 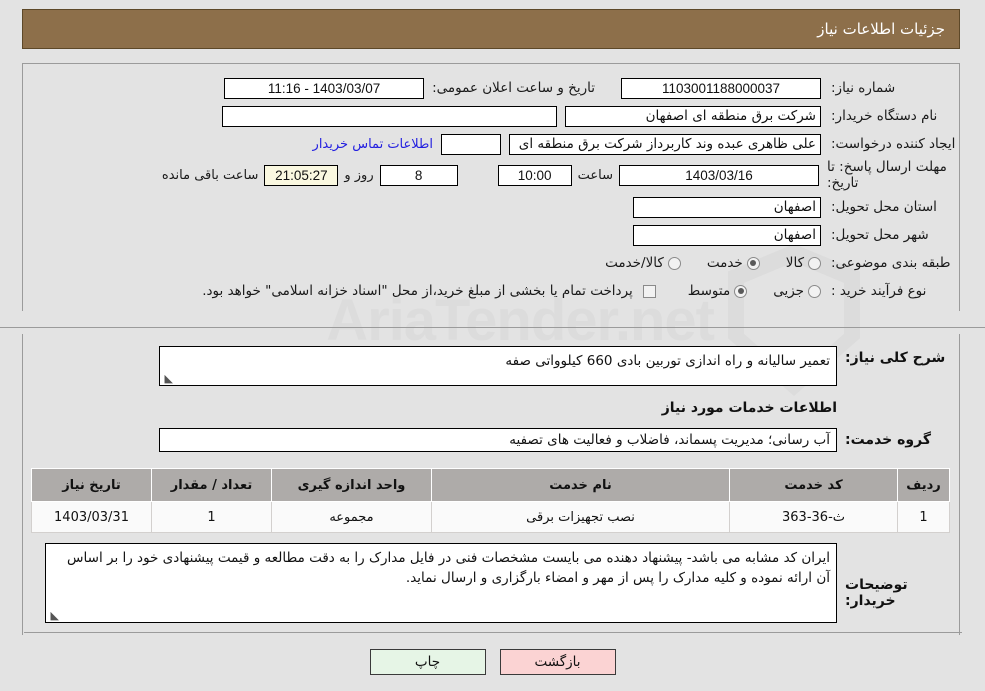 I want to click on row-need-number: شماره نیاز: تاریخ و ساعت اعلان عمومی:, so click(x=491, y=88).